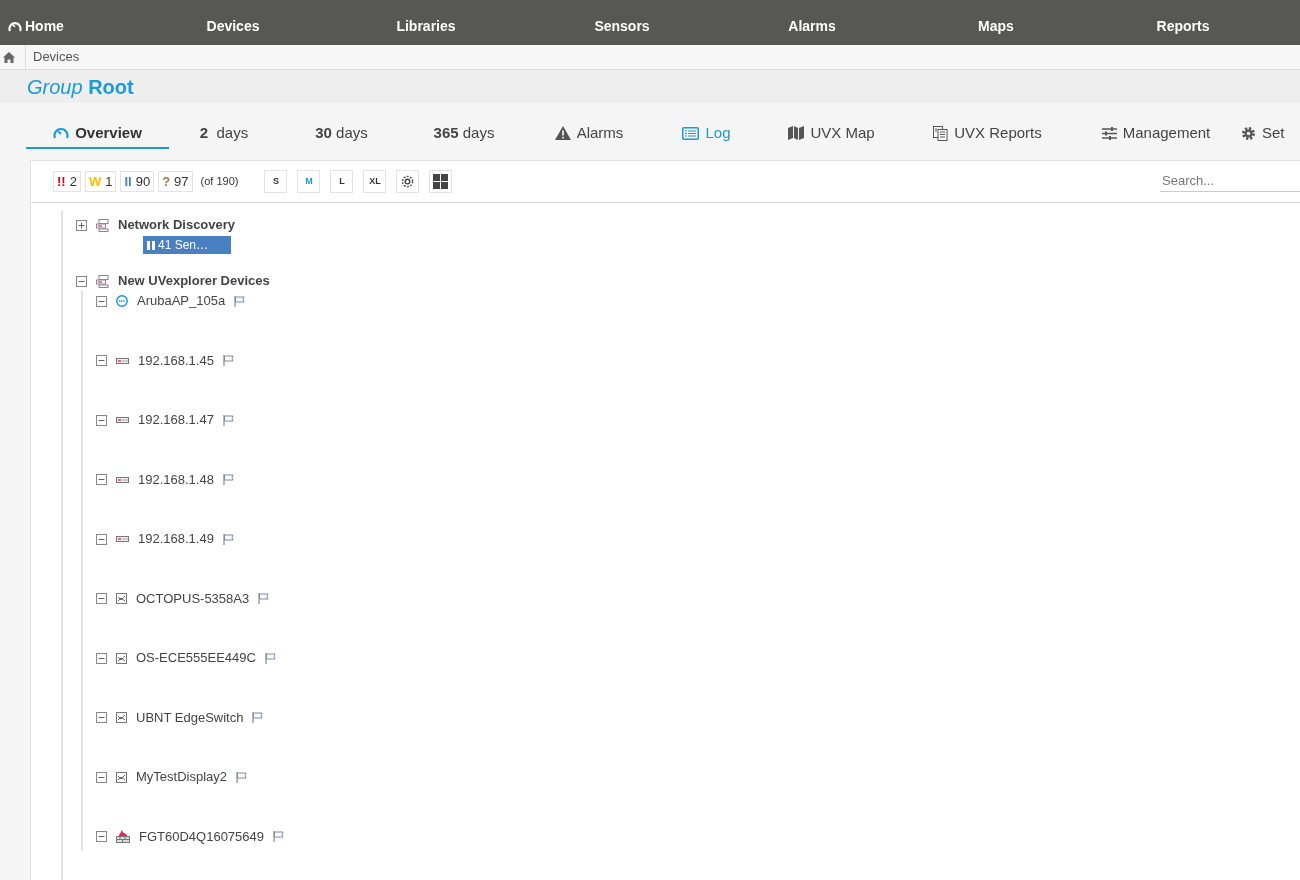 This screenshot has width=1300, height=880. What do you see at coordinates (56, 57) in the screenshot?
I see `breadcrumb-link: Devices` at bounding box center [56, 57].